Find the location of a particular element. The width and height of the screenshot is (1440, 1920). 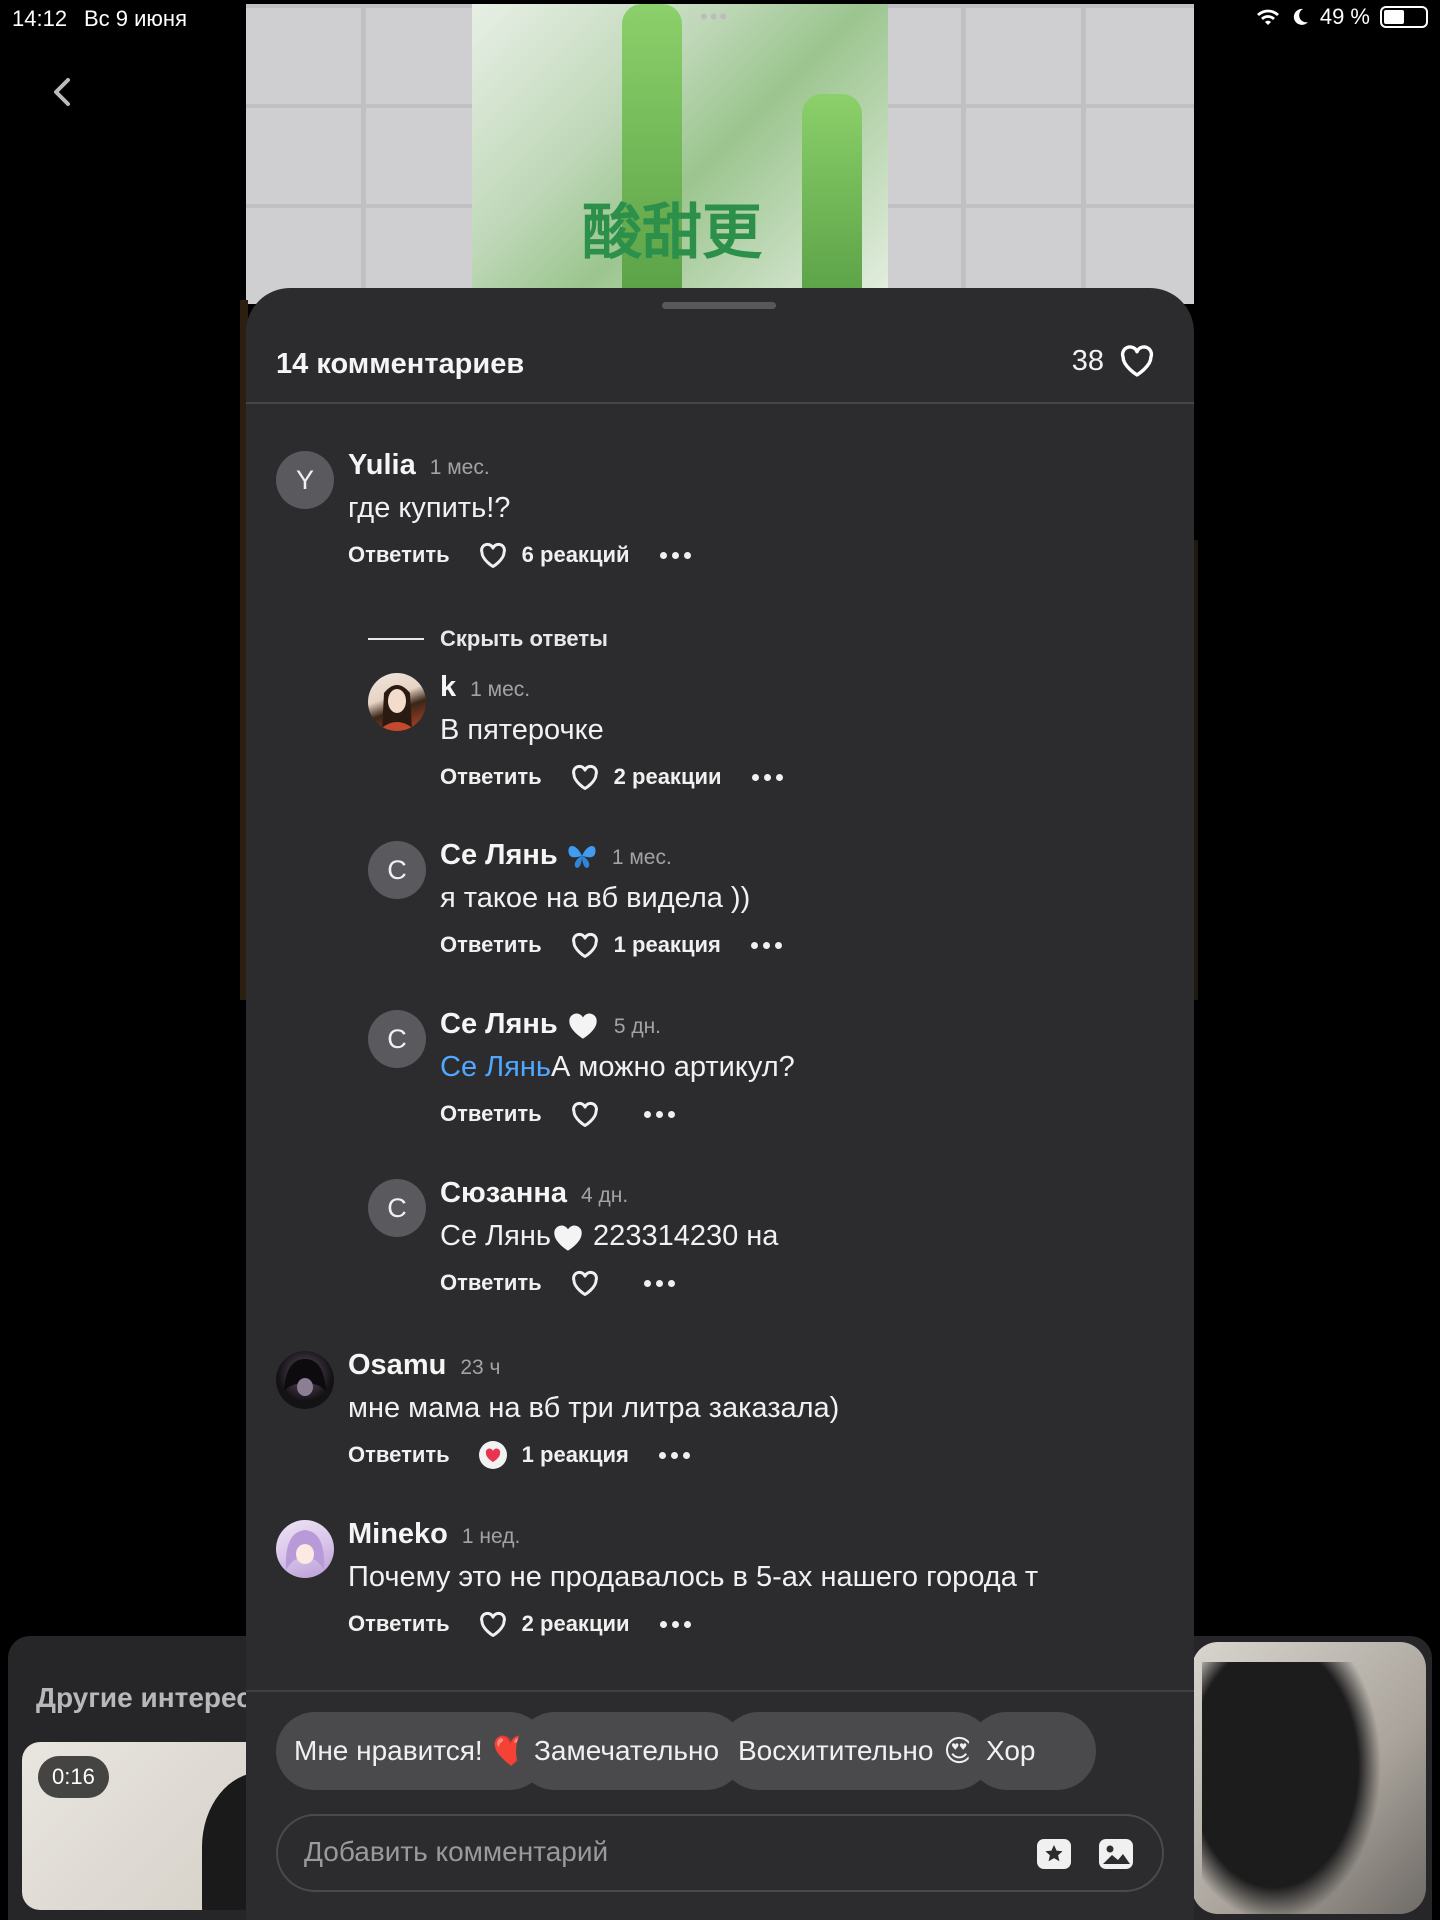

quick-reaction-chip: Замечательно! is located at coordinates (630, 1751).